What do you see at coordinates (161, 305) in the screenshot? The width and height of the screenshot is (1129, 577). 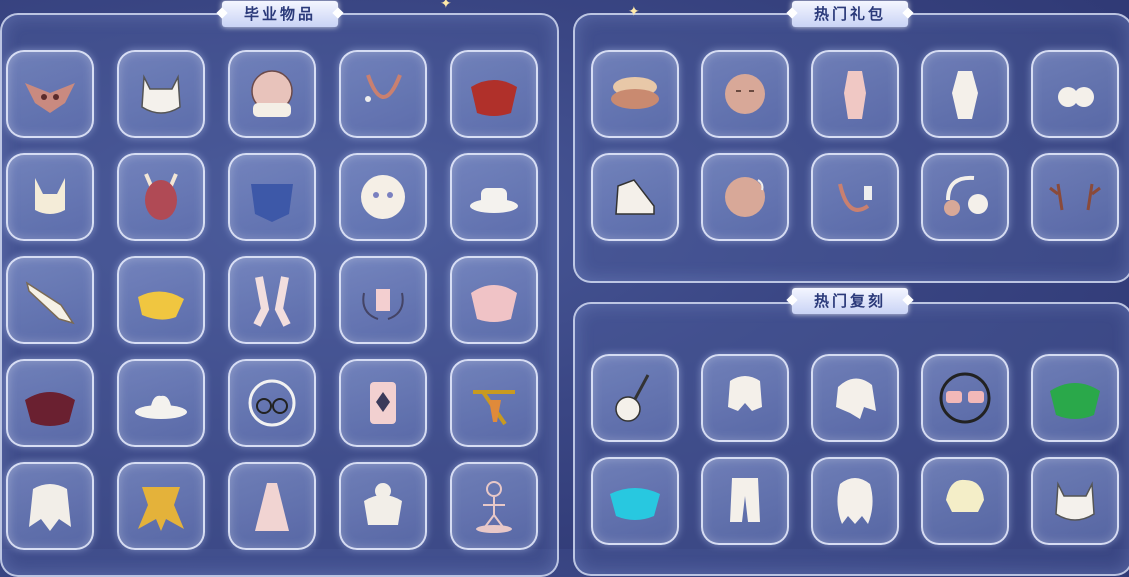 I see `yellow-cape-icon` at bounding box center [161, 305].